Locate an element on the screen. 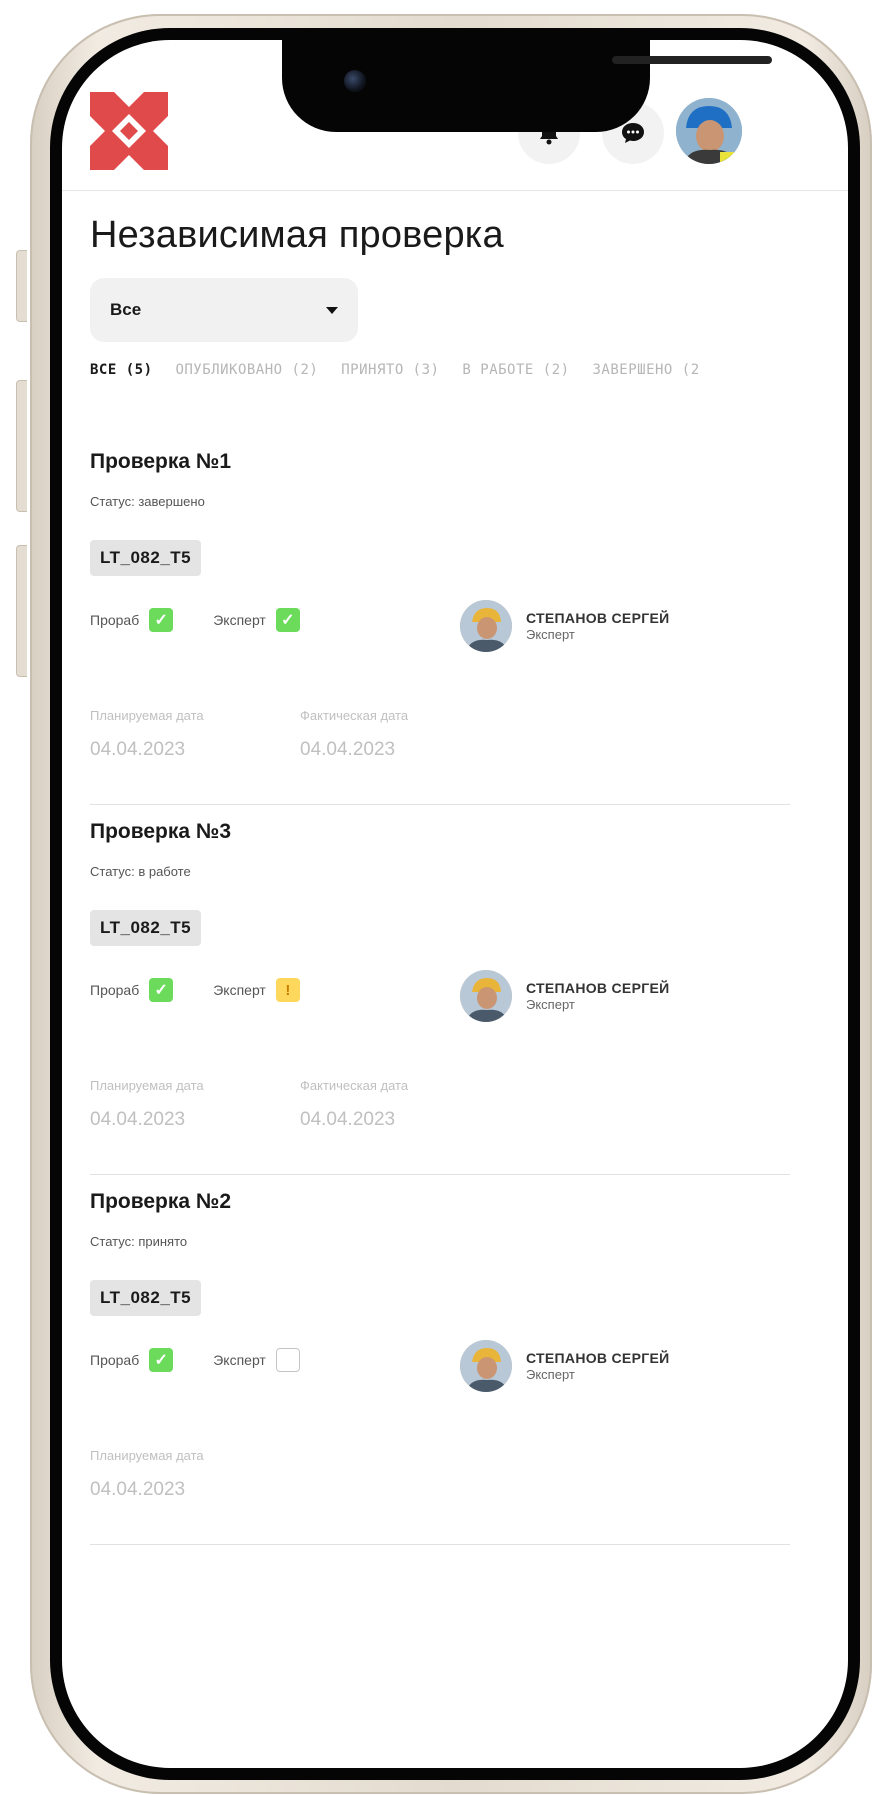 The width and height of the screenshot is (875, 1795). card-title: Проверка №3 is located at coordinates (161, 831).